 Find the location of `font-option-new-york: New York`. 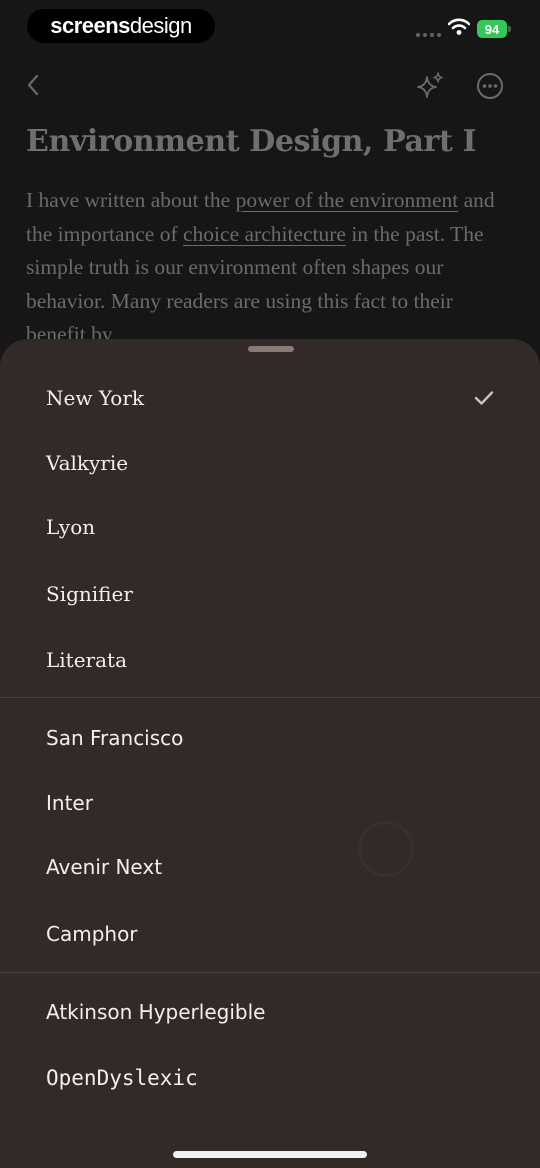

font-option-new-york: New York is located at coordinates (270, 398).